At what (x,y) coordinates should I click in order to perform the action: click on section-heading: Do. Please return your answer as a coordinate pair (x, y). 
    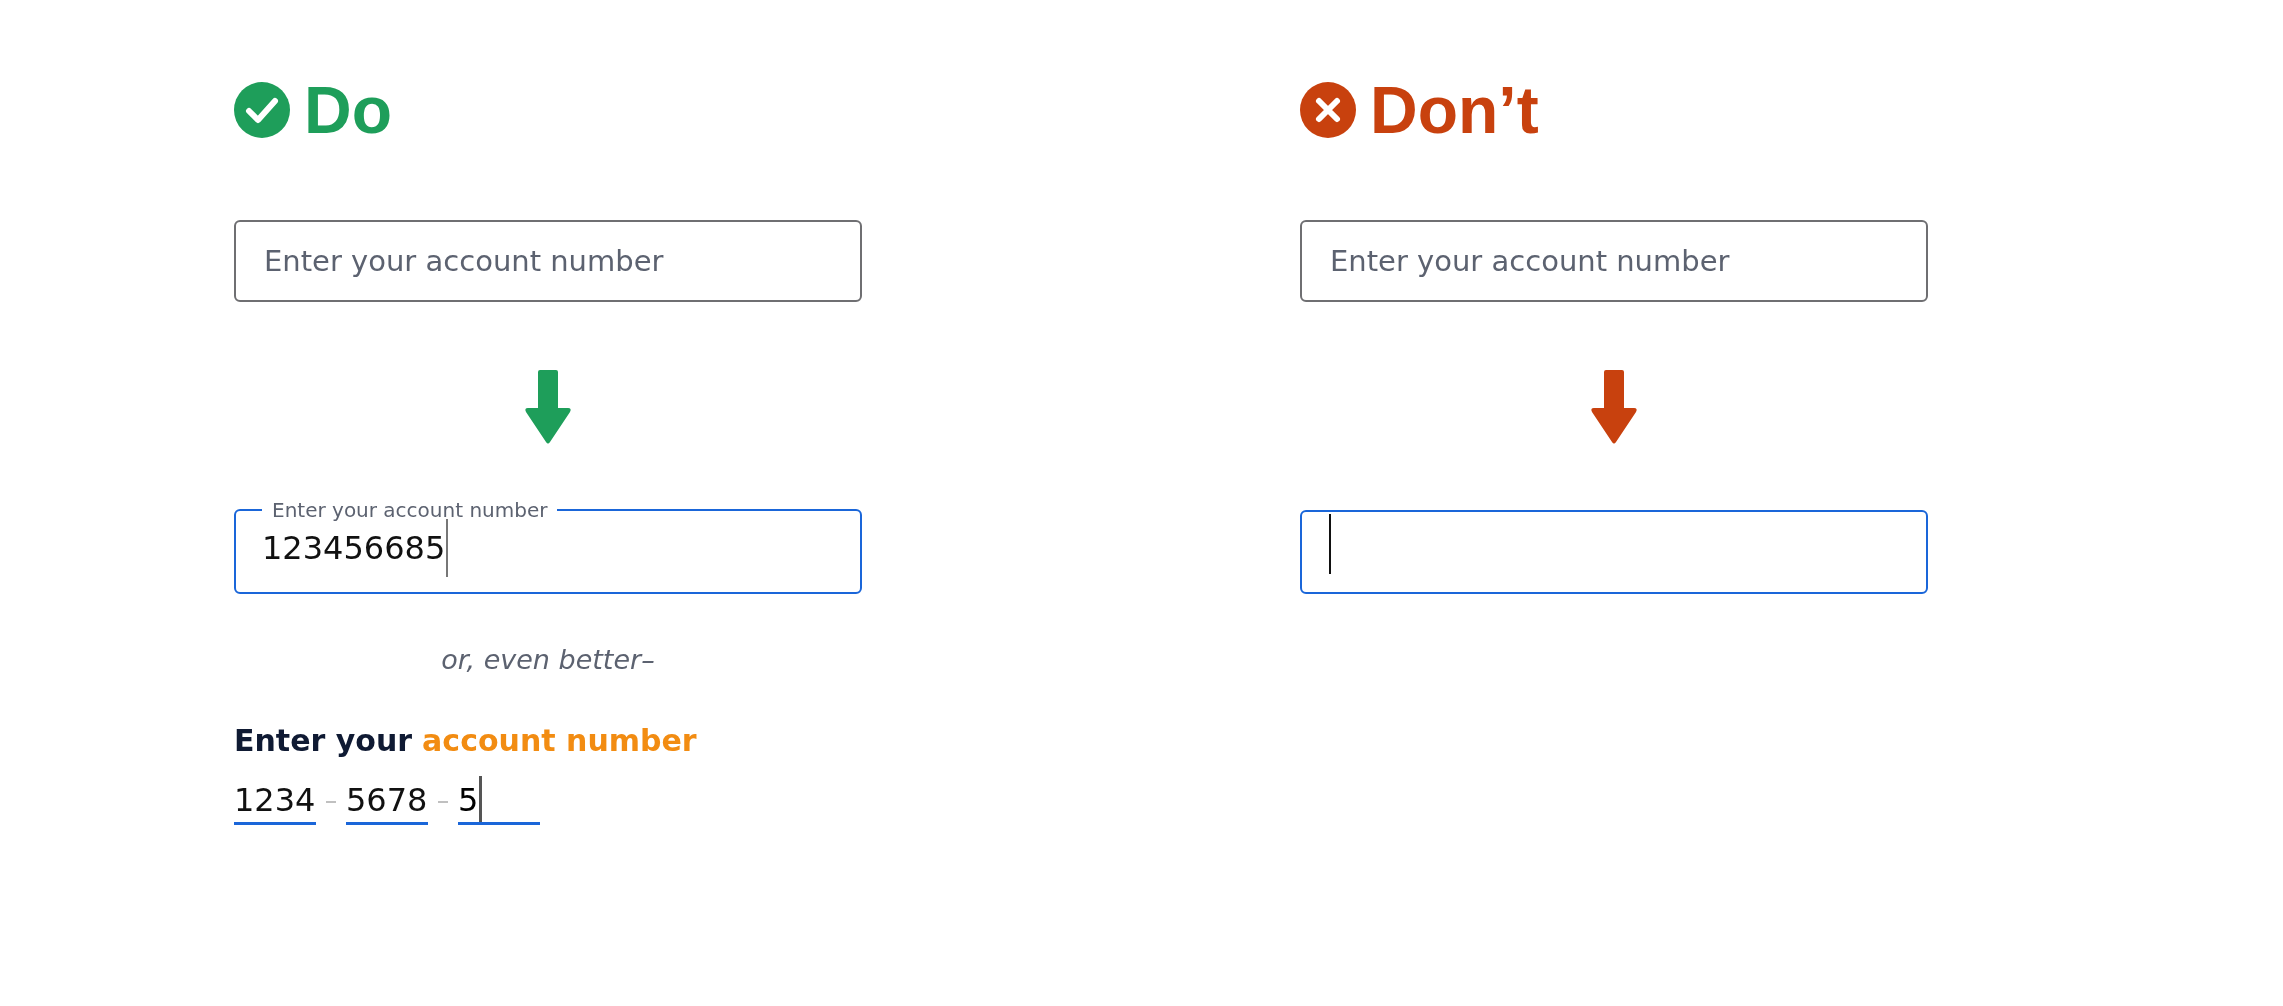
    Looking at the image, I should click on (348, 110).